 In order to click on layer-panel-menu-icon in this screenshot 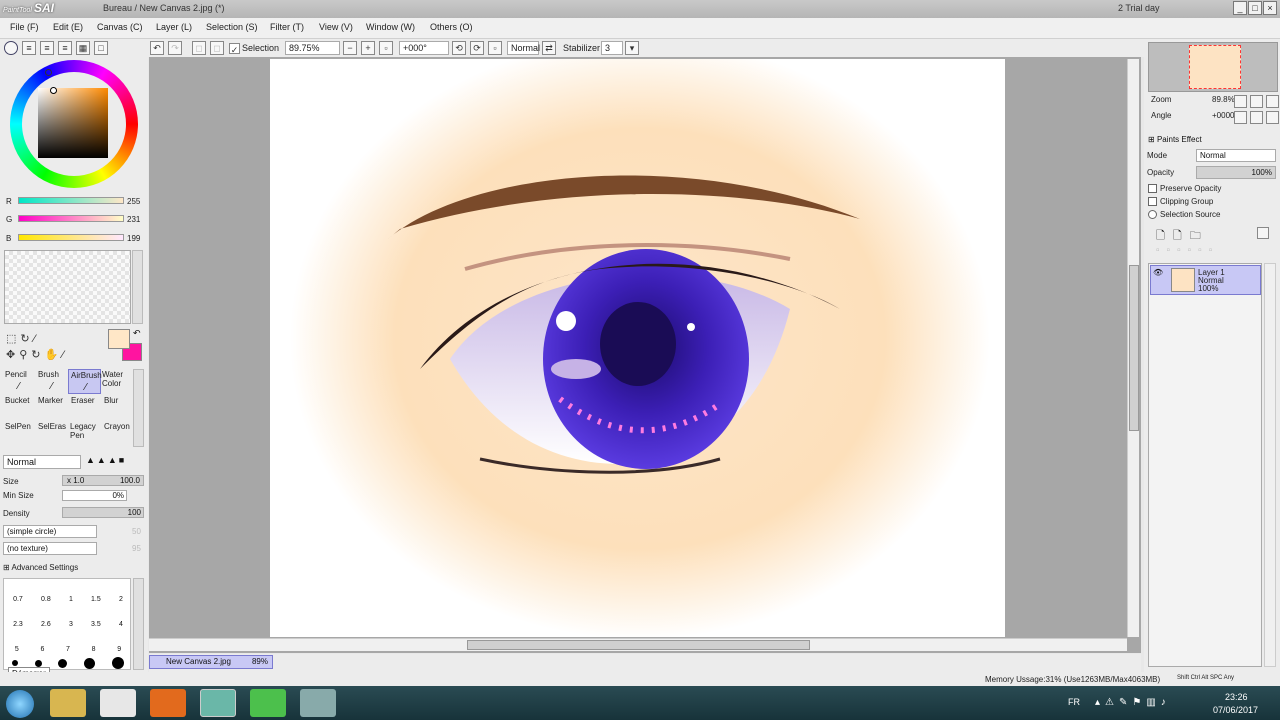, I will do `click(1263, 233)`.